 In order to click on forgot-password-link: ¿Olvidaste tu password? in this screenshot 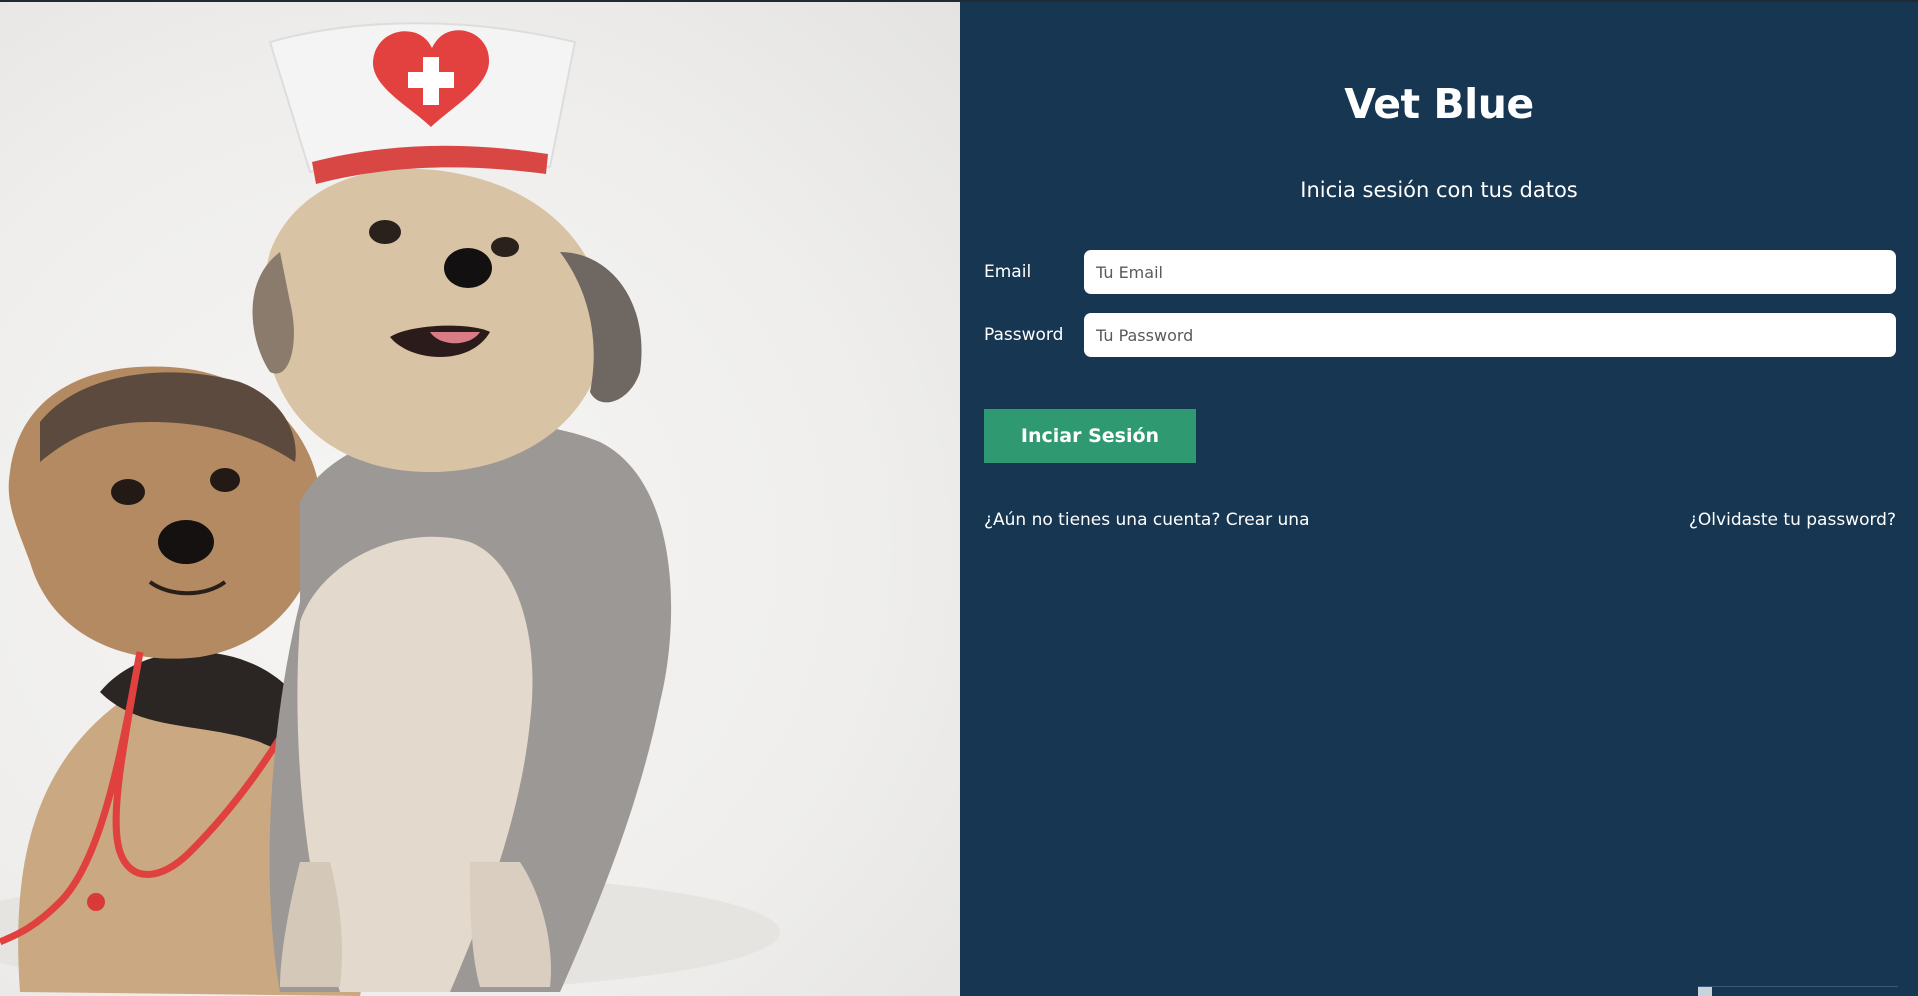, I will do `click(1792, 520)`.